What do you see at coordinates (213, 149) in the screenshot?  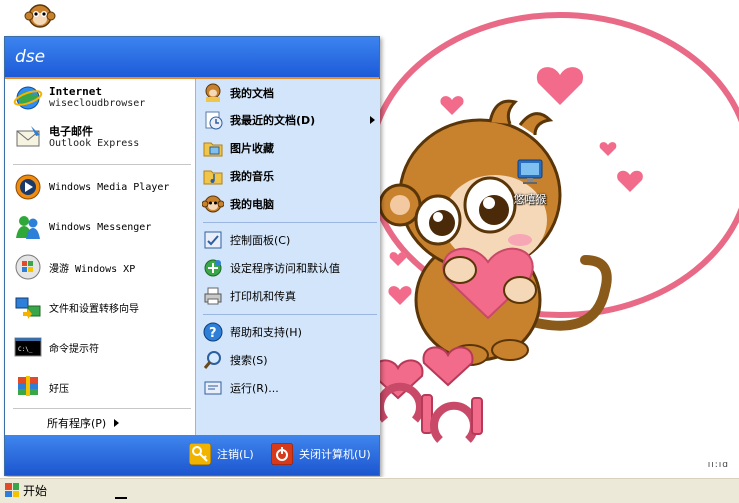 I see `my-pictures-icon` at bounding box center [213, 149].